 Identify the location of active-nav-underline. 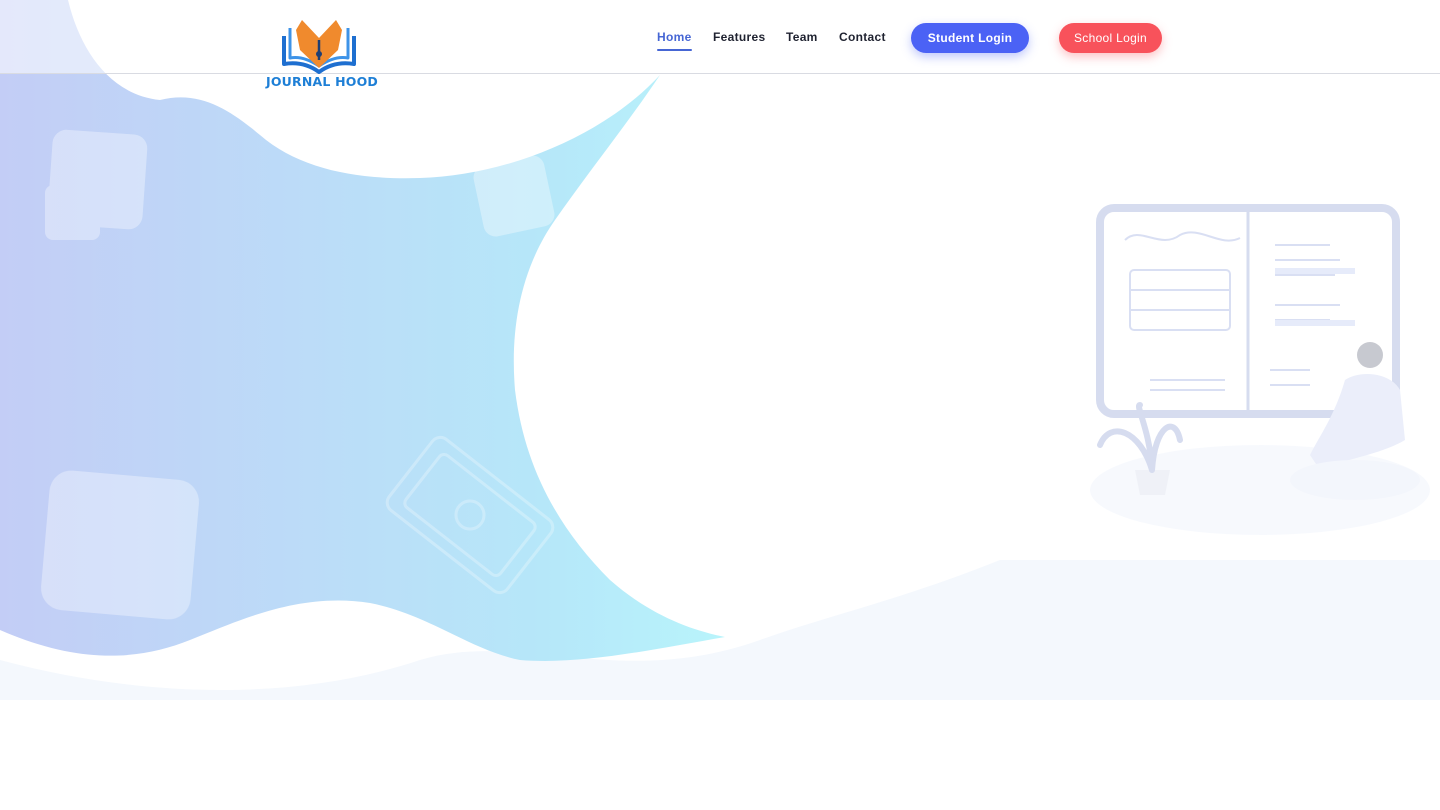
(674, 50).